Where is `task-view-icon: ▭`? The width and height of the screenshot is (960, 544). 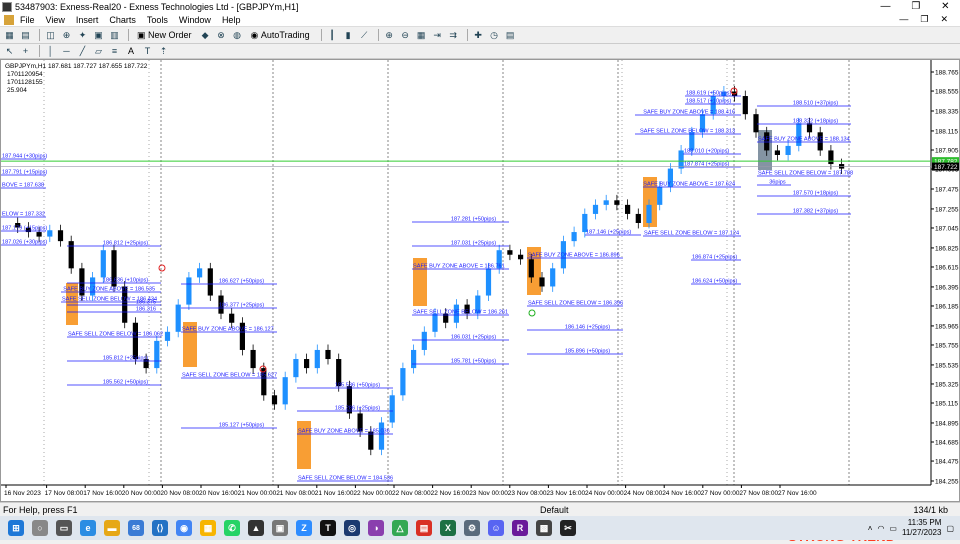 task-view-icon: ▭ is located at coordinates (64, 528).